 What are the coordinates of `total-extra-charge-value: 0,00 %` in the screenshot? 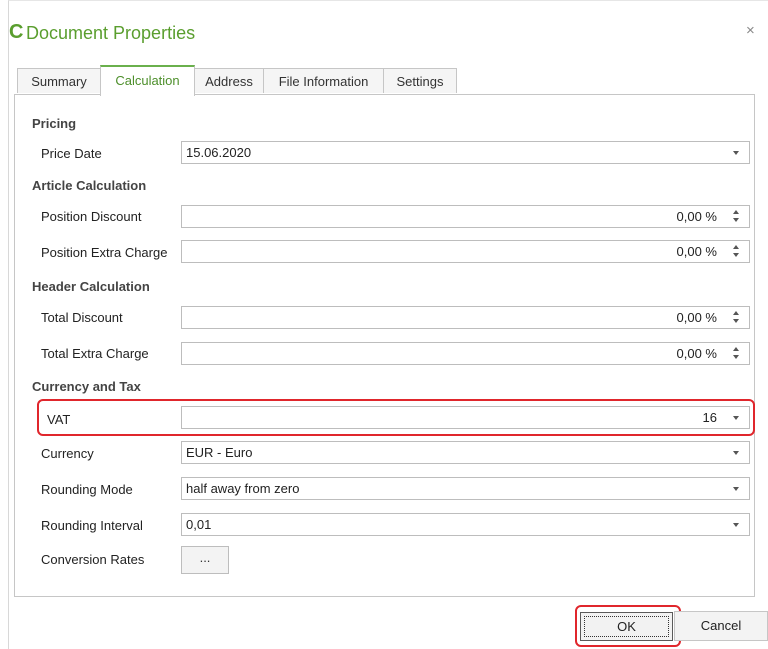 It's located at (696, 353).